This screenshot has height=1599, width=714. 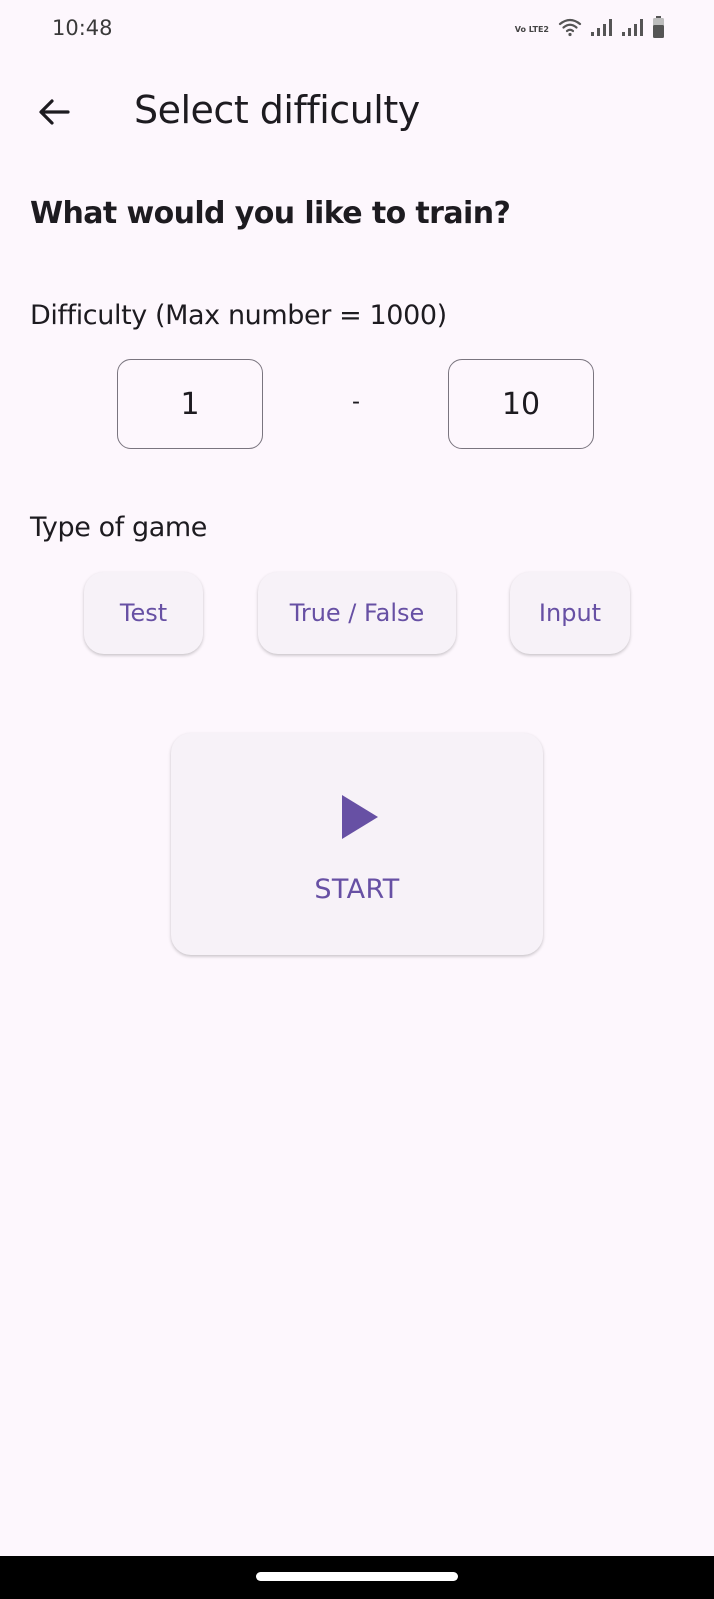 I want to click on navigation-bar, so click(x=357, y=1577).